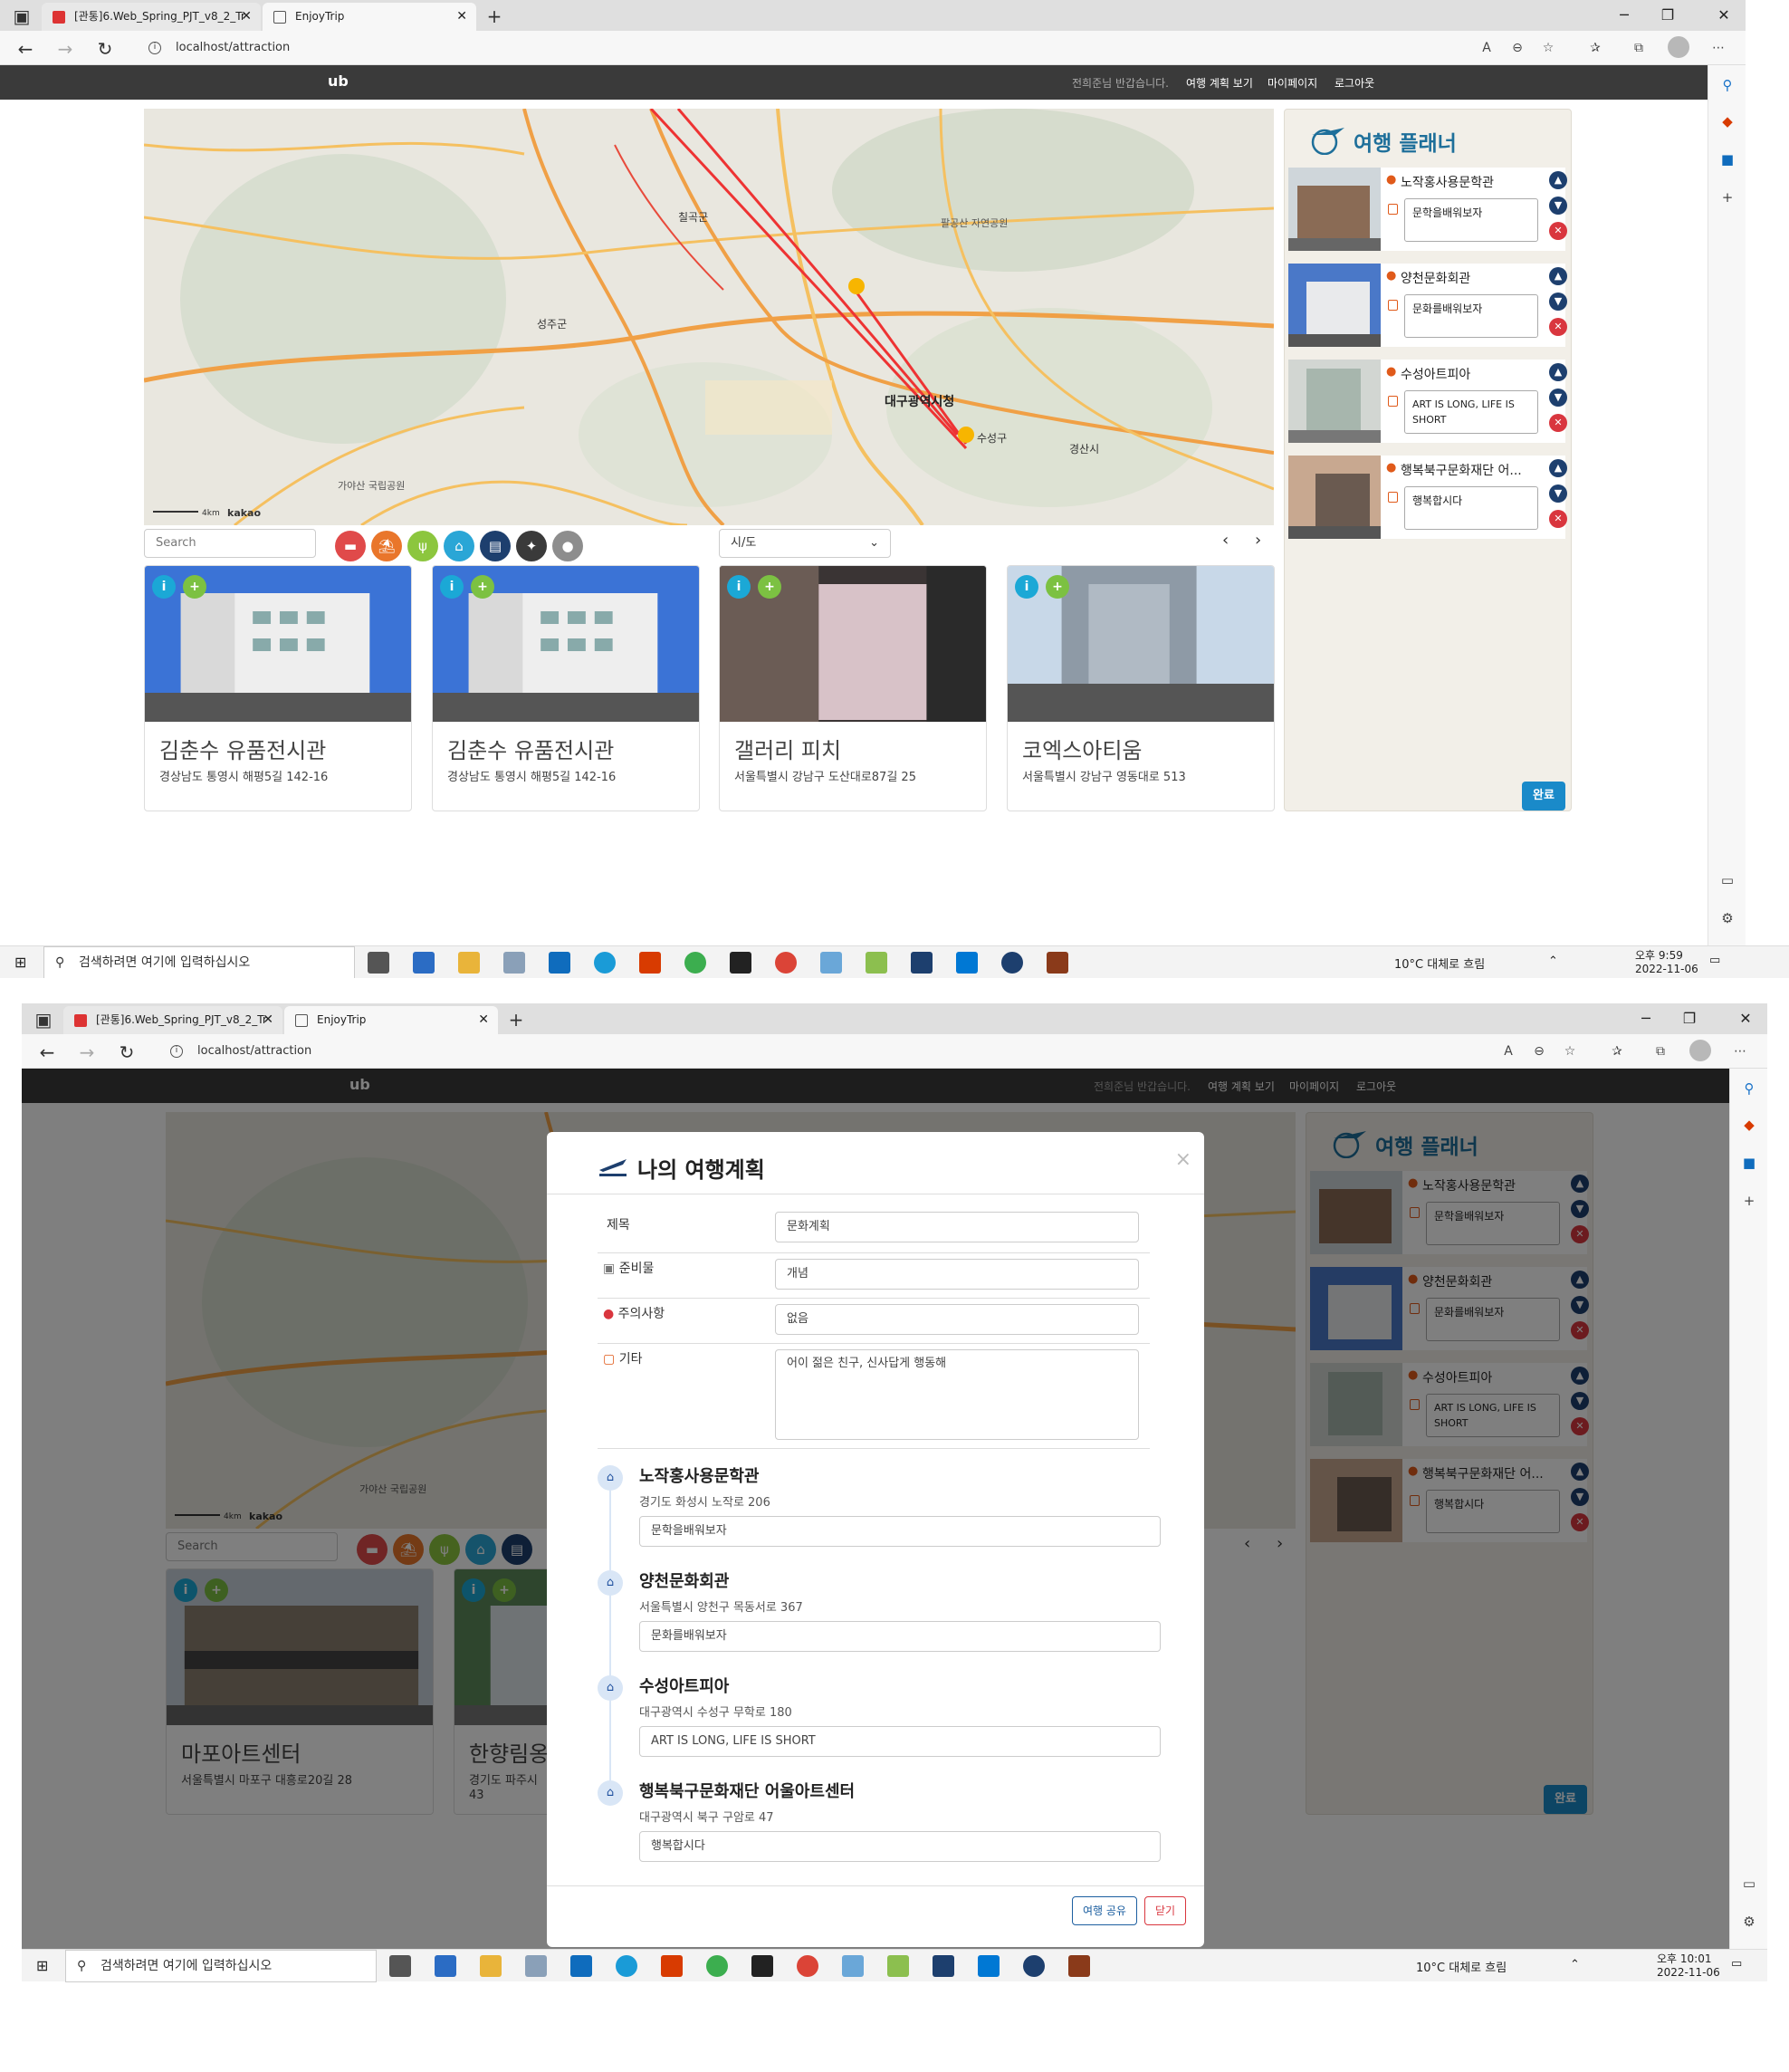 The image size is (1789, 2072). Describe the element at coordinates (1544, 796) in the screenshot. I see `done-button: 완료` at that location.